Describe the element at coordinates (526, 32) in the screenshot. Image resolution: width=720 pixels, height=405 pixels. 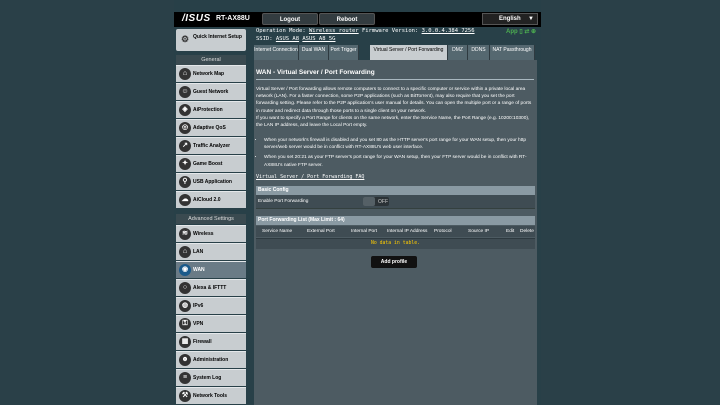
I see `usb-status-icon: ⇄` at that location.